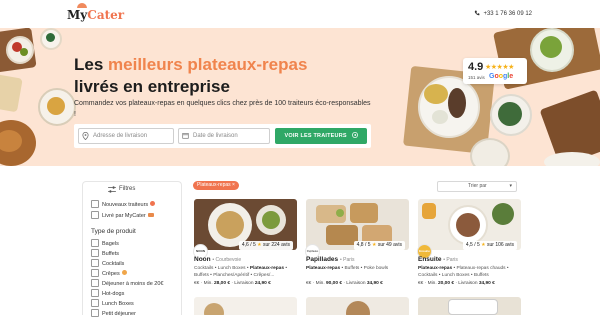 This screenshot has height=318, width=600. Describe the element at coordinates (476, 77) in the screenshot. I see `rating-count: 151 avis` at that location.